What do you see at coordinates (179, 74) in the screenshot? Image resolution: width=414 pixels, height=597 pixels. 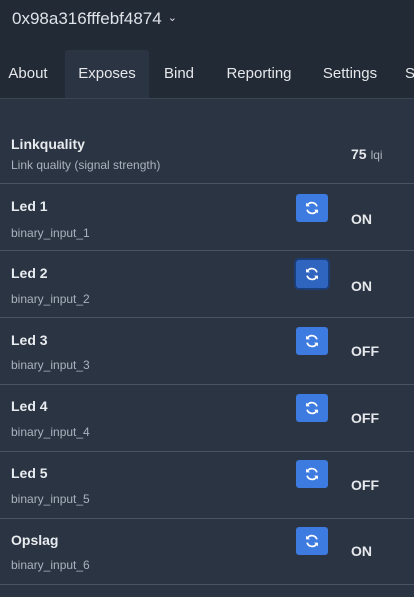 I see `tab-bind: Bind` at bounding box center [179, 74].